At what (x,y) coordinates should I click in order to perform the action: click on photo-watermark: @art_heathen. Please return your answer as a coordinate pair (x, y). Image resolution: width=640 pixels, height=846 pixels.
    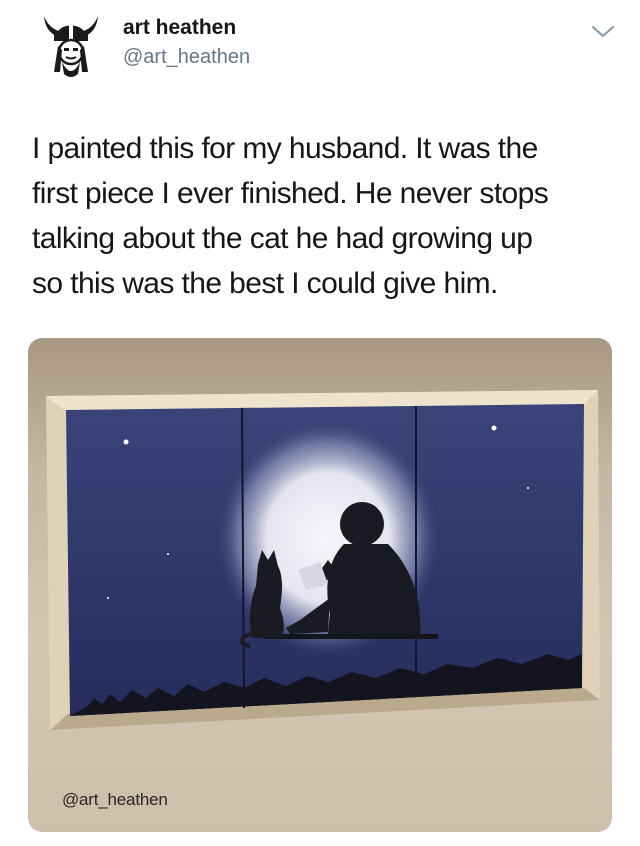
    Looking at the image, I should click on (115, 799).